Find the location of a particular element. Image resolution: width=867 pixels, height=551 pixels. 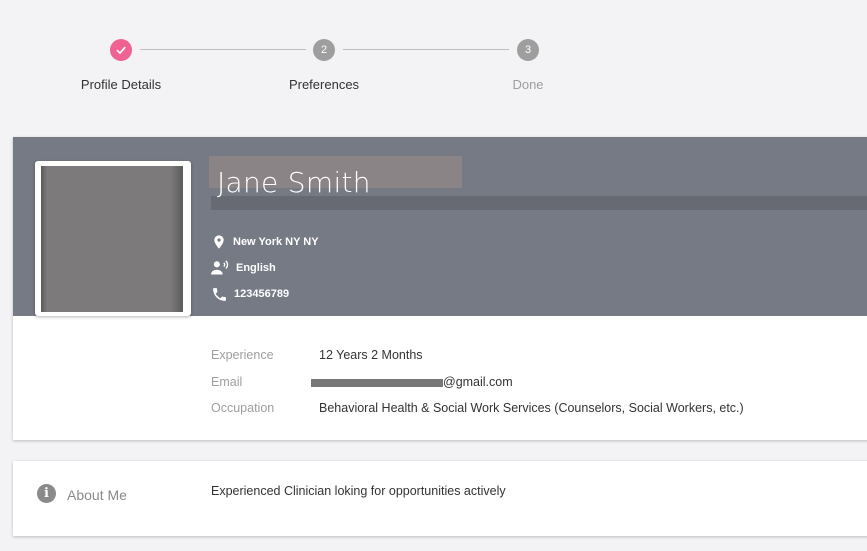

info-icon: i is located at coordinates (46, 493).